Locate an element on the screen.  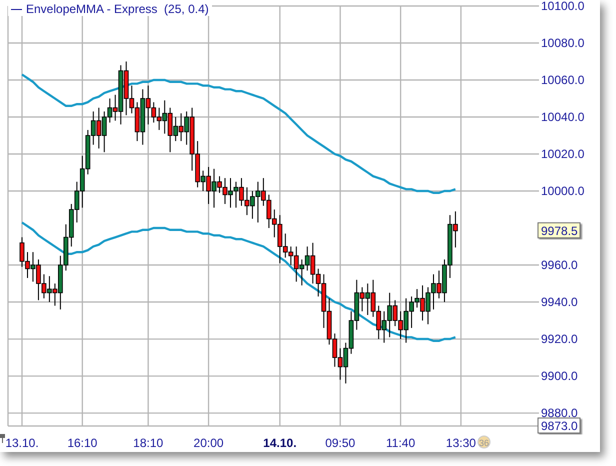
y-axis-label: 10000.0 is located at coordinates (562, 191).